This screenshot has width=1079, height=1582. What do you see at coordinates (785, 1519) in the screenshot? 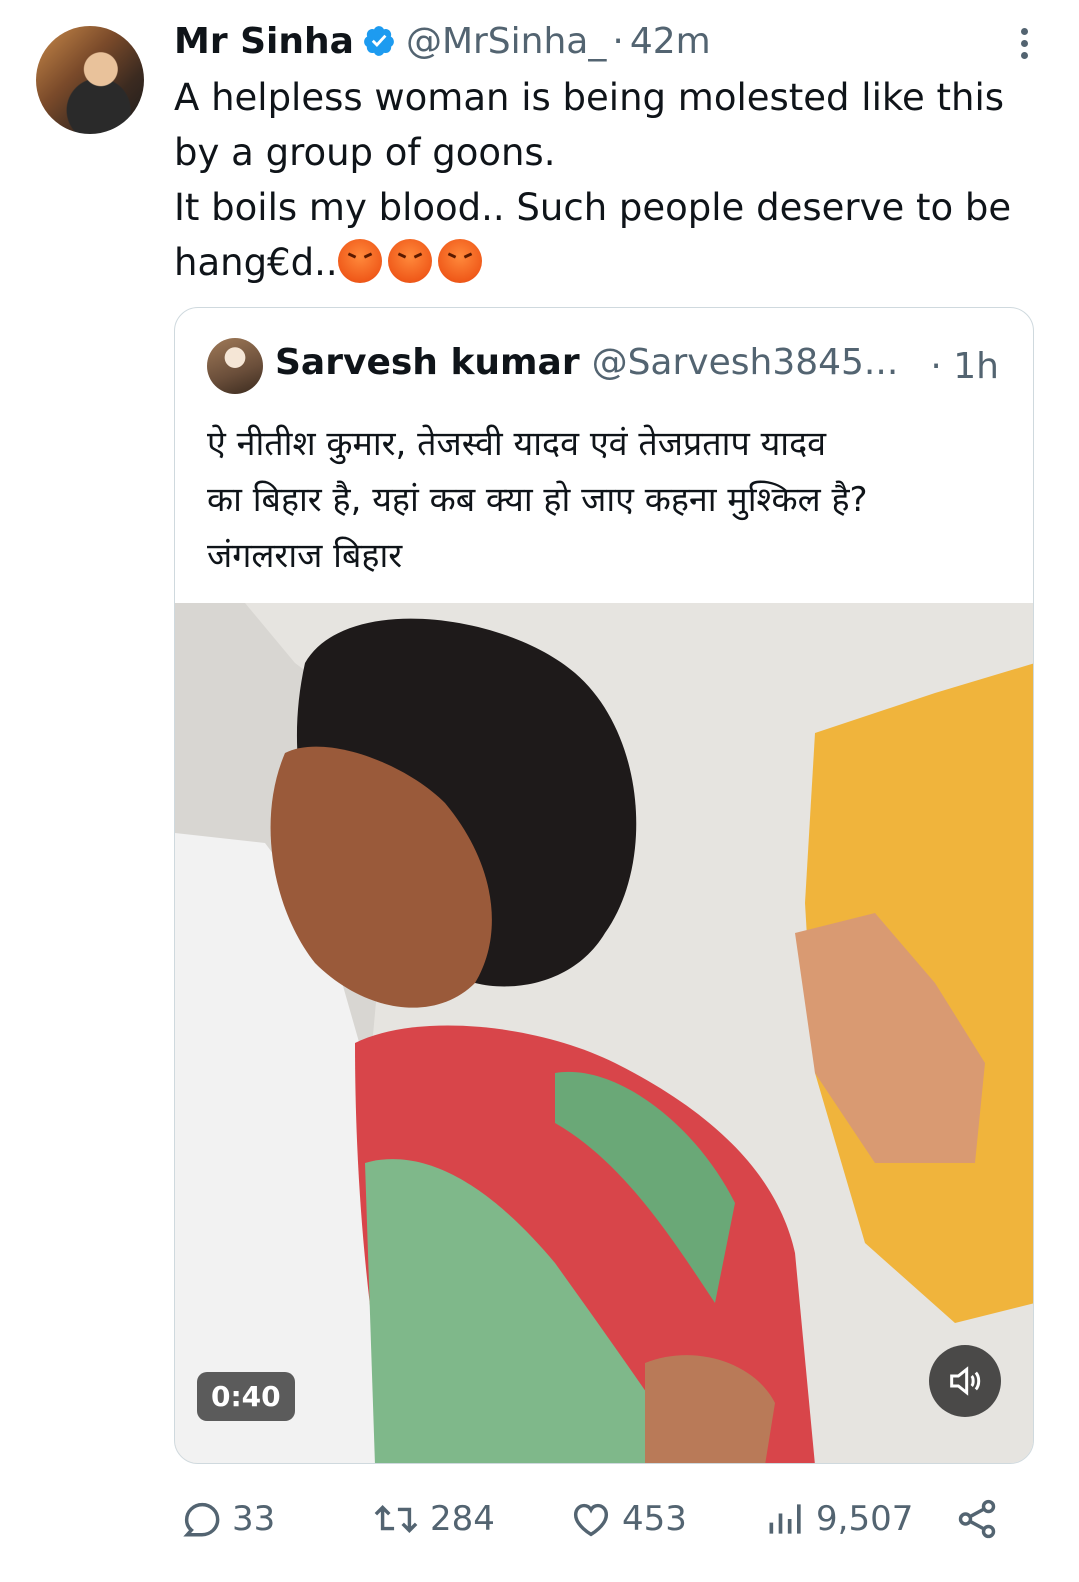
I see `views-chart-icon` at bounding box center [785, 1519].